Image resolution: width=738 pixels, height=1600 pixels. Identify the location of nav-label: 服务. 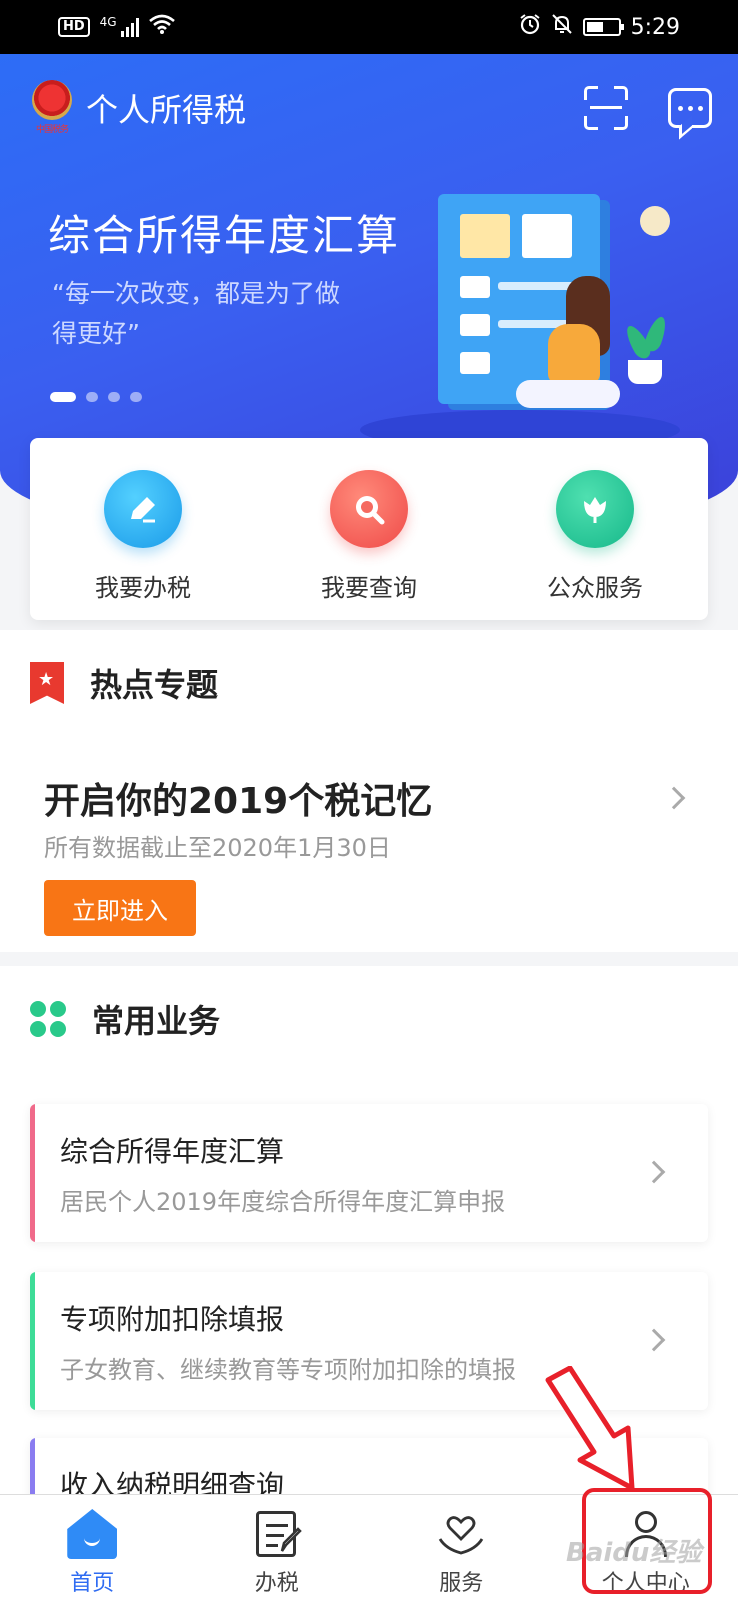
(461, 1583).